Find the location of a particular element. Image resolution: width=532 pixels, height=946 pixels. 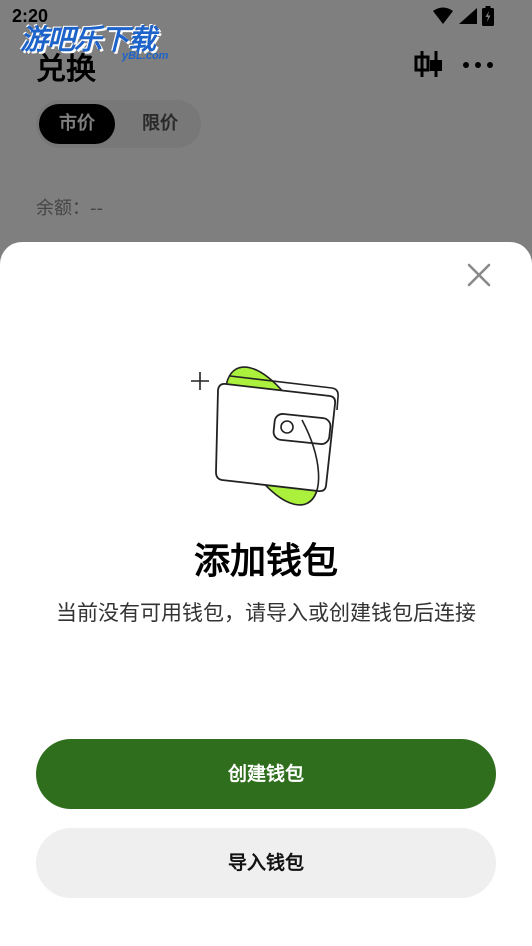

sheet-title: 添加钱包 is located at coordinates (265, 561).